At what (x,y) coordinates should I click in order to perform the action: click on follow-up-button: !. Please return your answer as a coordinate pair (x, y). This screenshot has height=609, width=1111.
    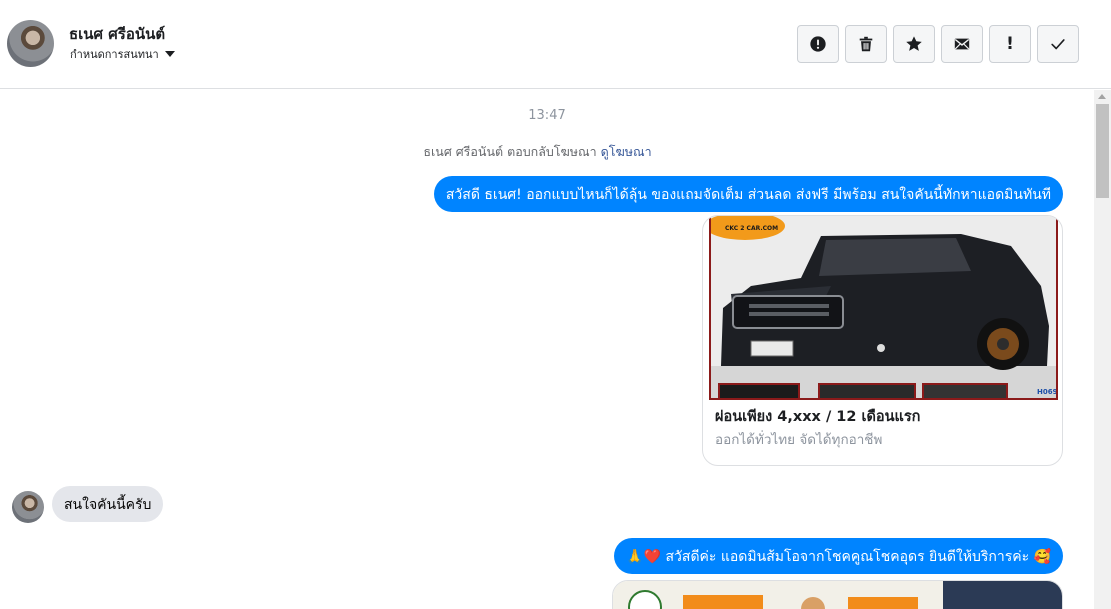
    Looking at the image, I should click on (1010, 44).